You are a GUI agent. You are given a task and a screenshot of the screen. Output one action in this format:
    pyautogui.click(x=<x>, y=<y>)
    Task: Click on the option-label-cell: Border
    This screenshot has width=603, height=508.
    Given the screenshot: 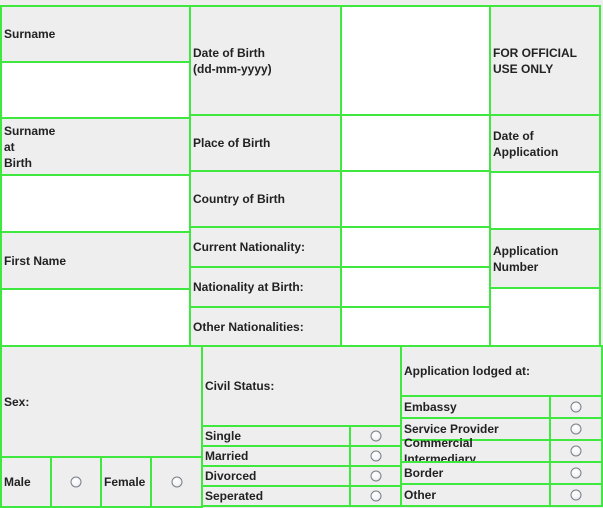 What is the action you would take?
    pyautogui.click(x=475, y=473)
    